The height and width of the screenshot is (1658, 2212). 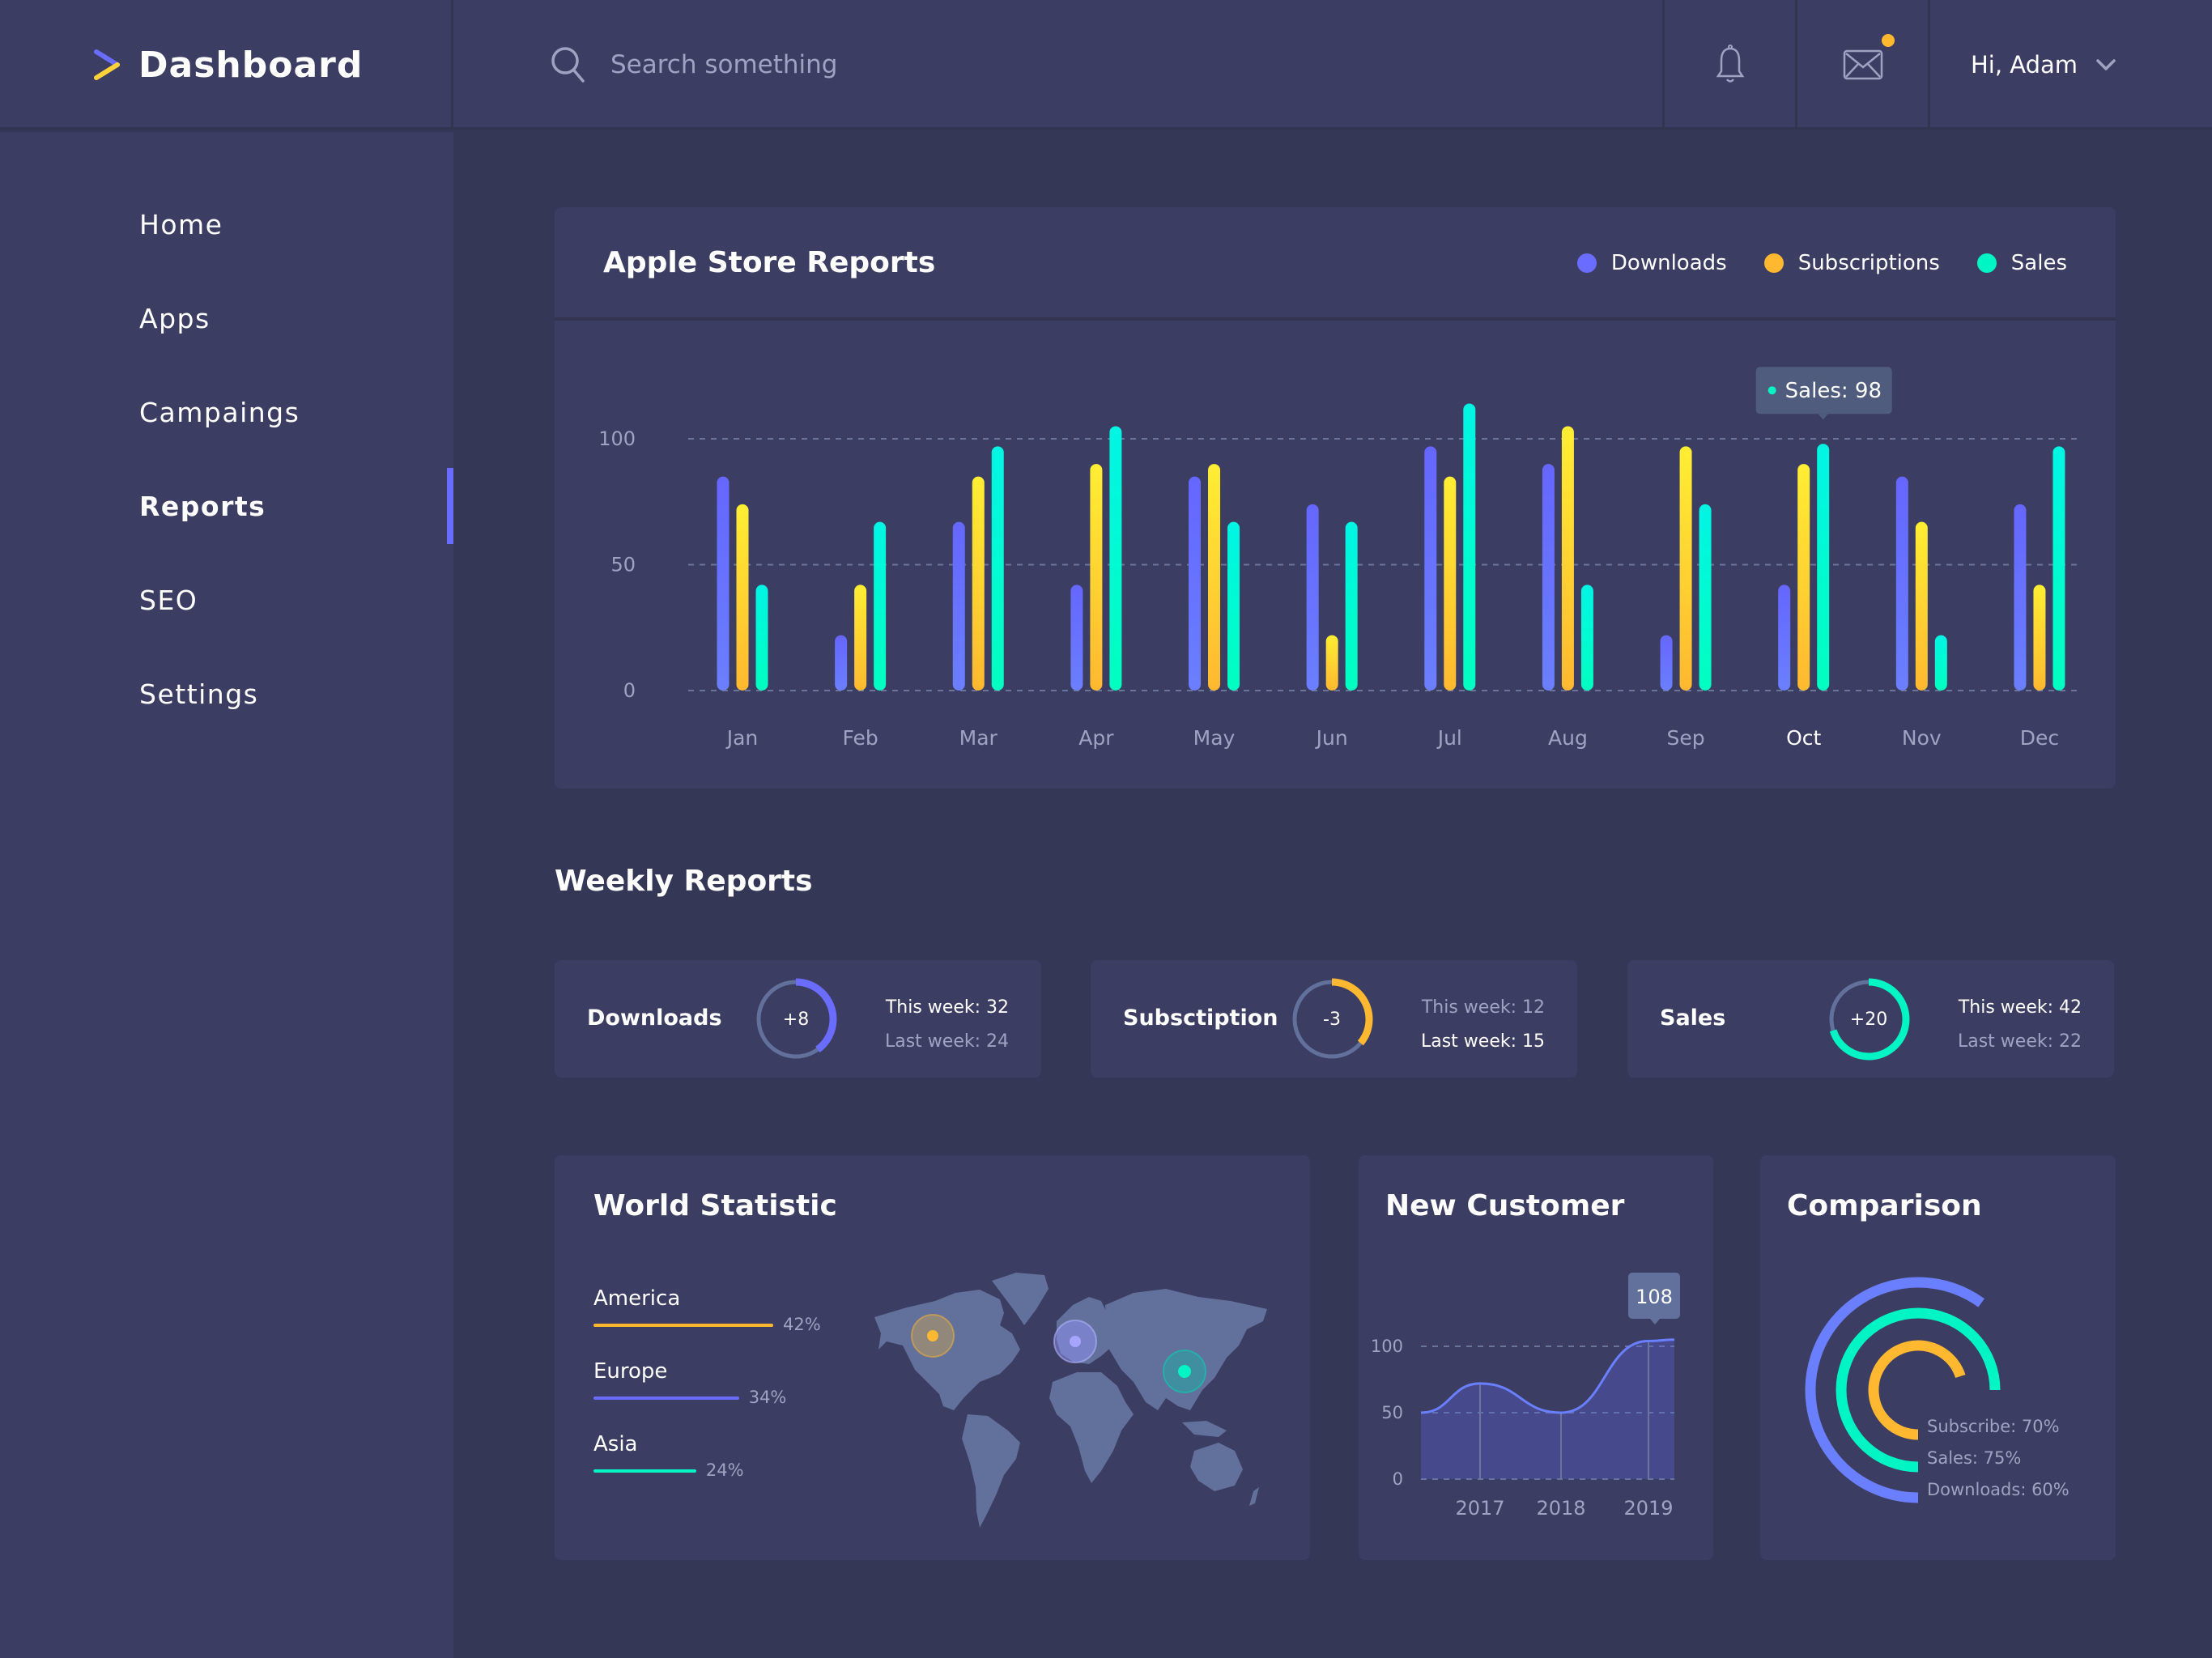 I want to click on sidebar-item-seo: SEO, so click(x=168, y=600).